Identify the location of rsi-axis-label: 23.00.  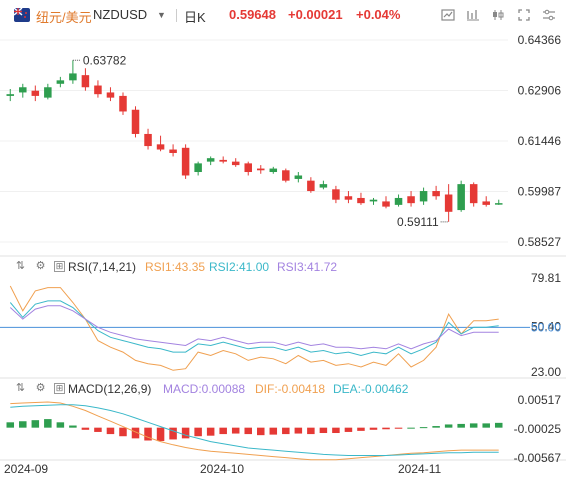
(546, 372).